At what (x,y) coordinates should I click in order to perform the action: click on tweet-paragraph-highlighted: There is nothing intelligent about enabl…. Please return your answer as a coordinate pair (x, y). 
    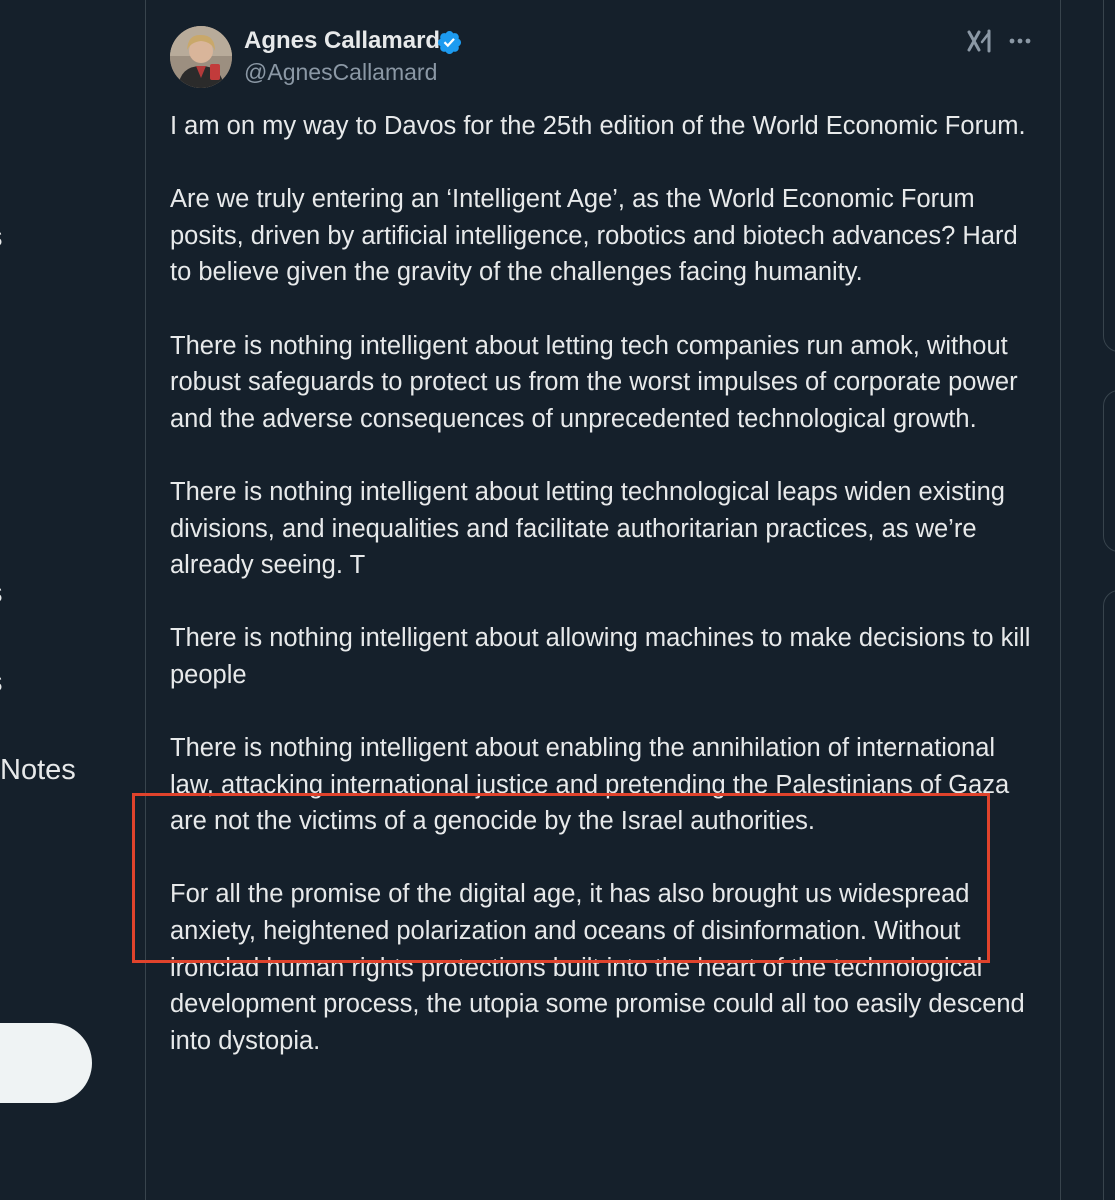
    Looking at the image, I should click on (590, 785).